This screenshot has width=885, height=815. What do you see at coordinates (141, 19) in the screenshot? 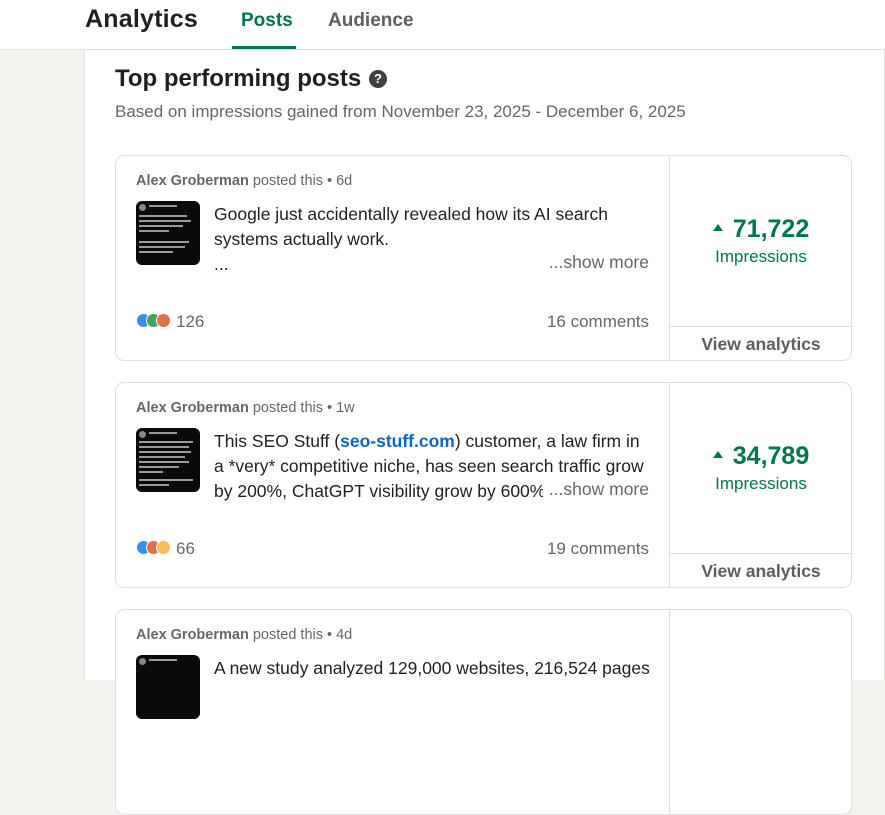
I see `page-title: Analytics` at bounding box center [141, 19].